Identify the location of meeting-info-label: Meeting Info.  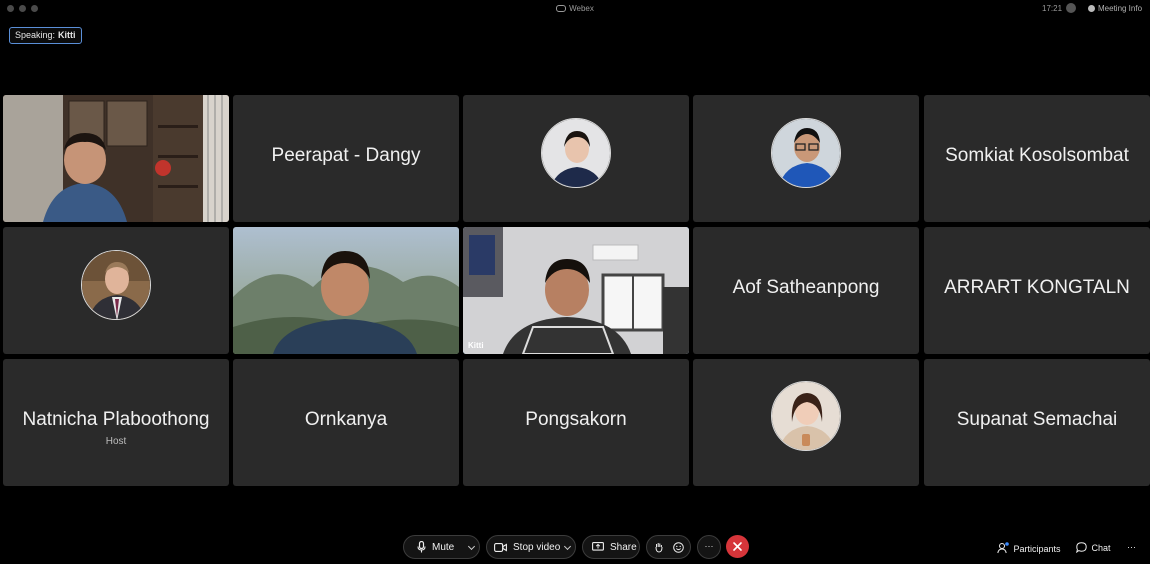
(1120, 8).